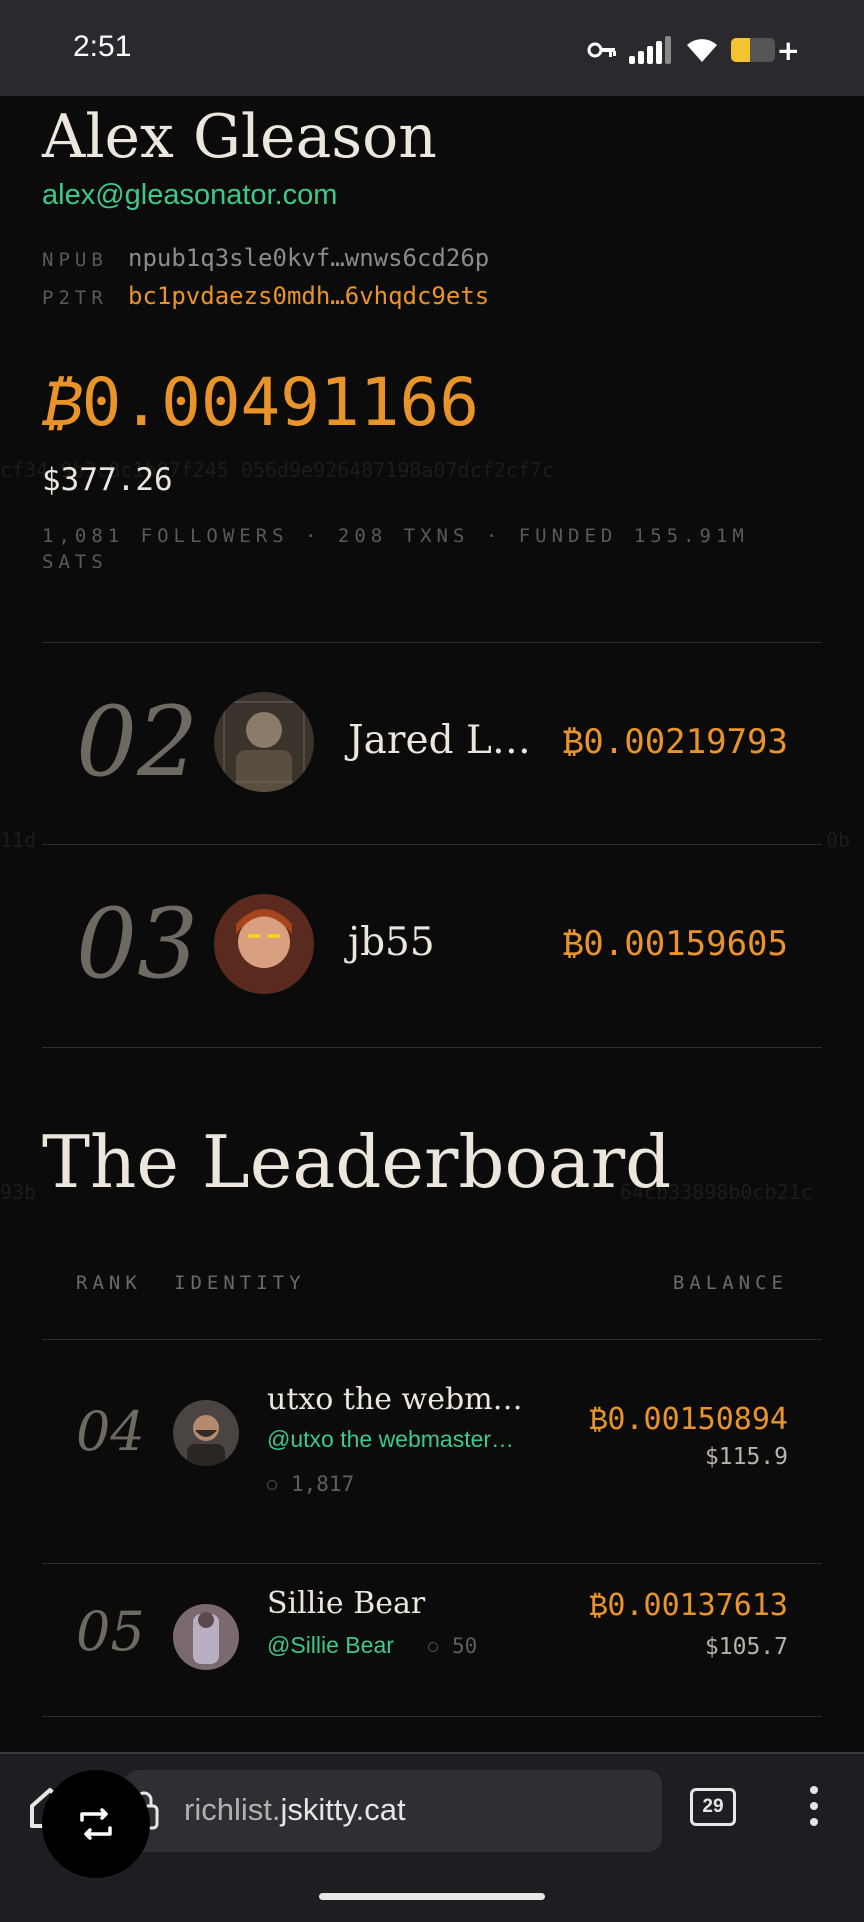  I want to click on wifi-icon, so click(701, 50).